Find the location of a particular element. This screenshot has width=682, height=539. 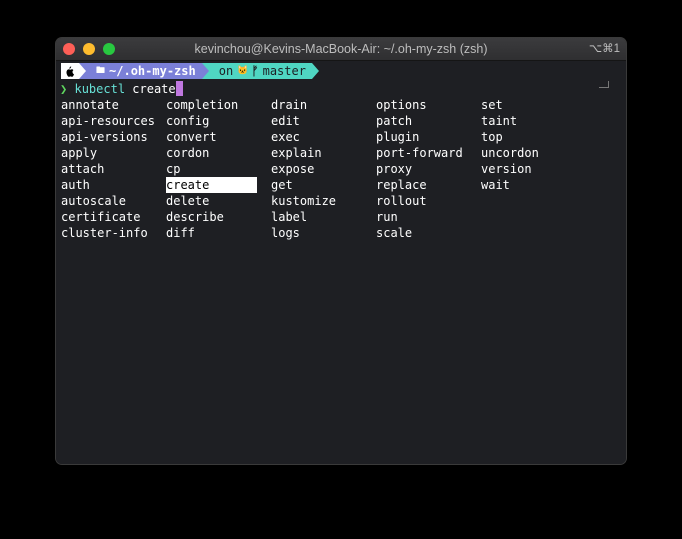

completion-item: convert is located at coordinates (218, 137).